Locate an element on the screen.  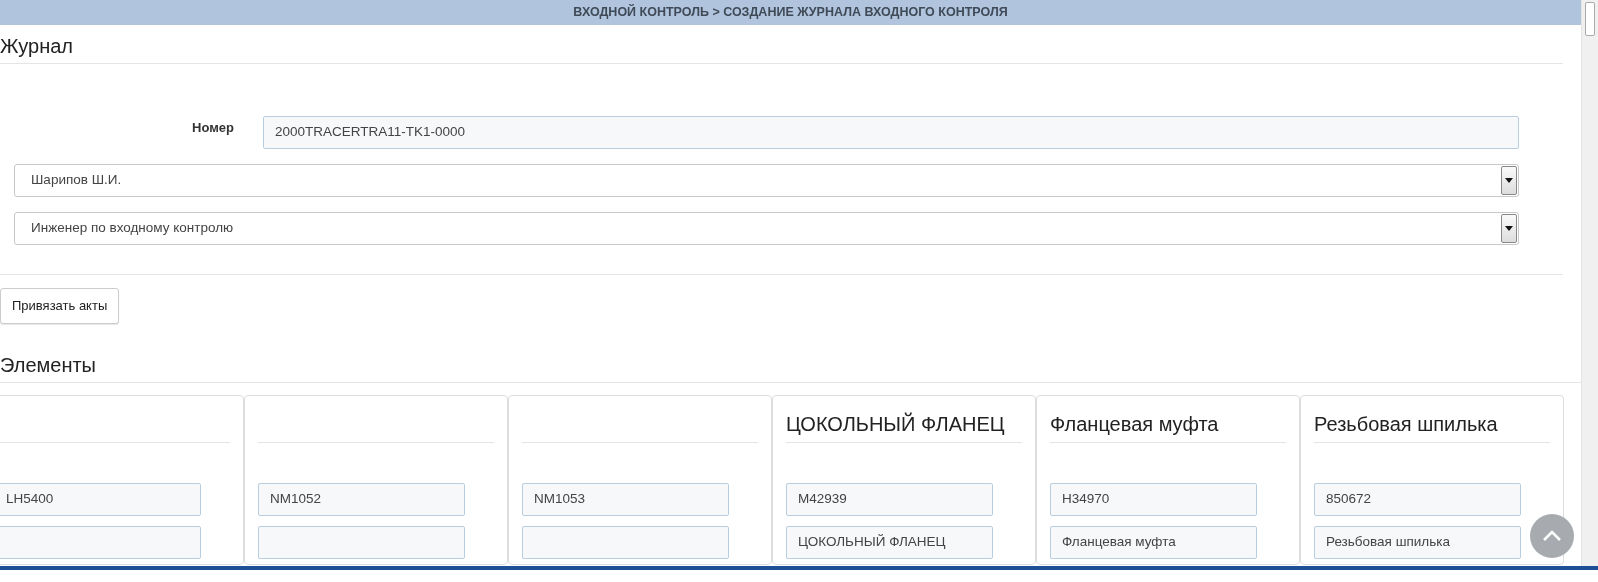
card-title: Резьбовая шпилька is located at coordinates (1406, 423).